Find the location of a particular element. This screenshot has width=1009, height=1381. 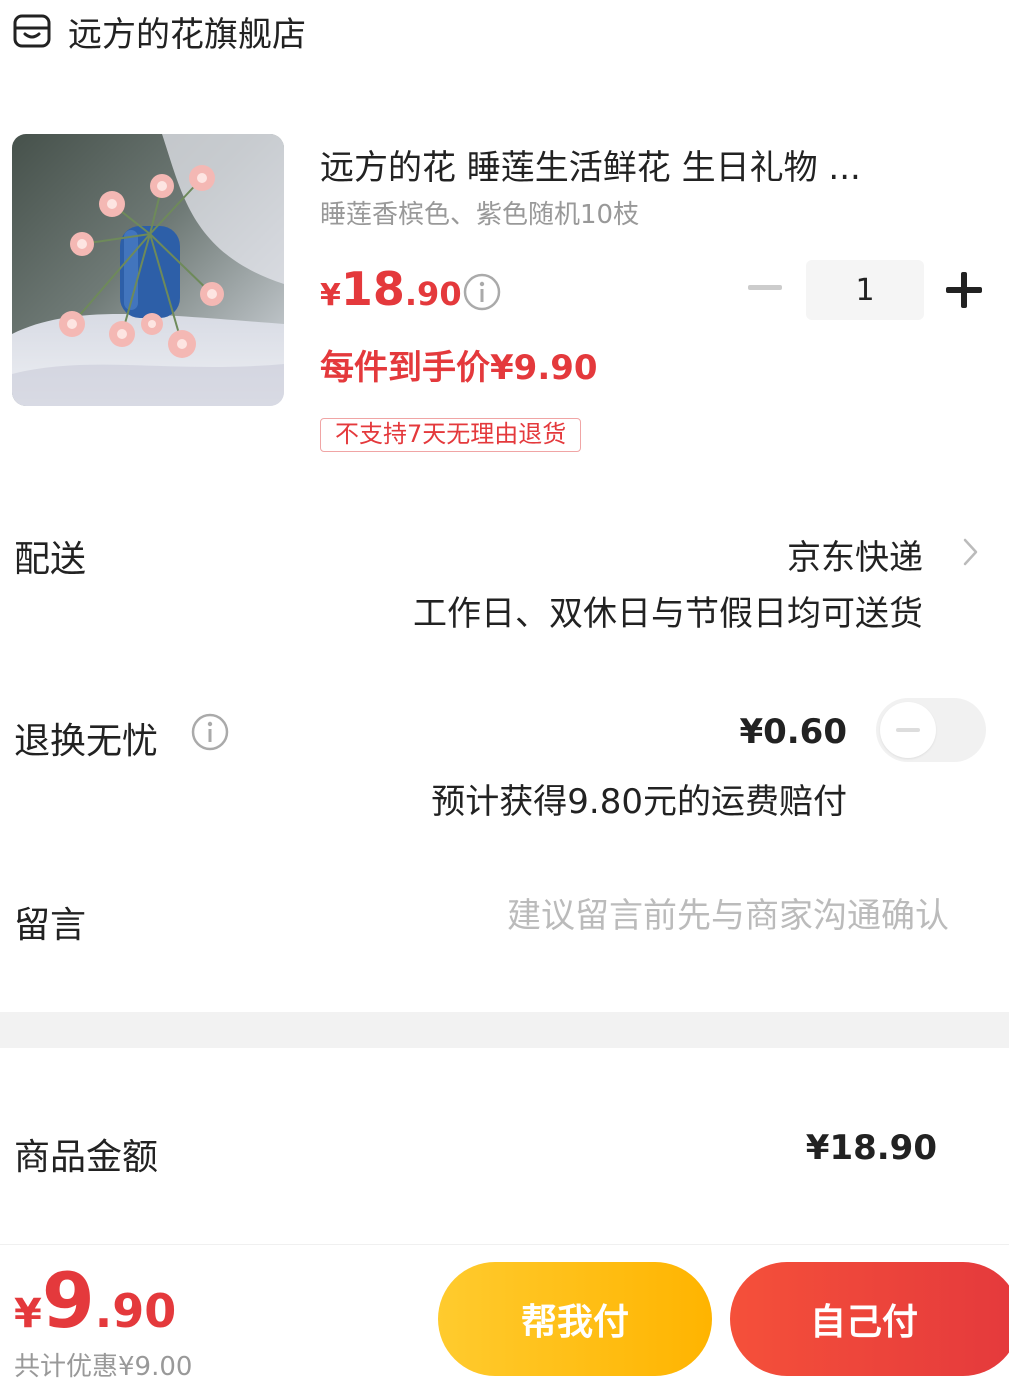

message-input is located at coordinates (669, 916).